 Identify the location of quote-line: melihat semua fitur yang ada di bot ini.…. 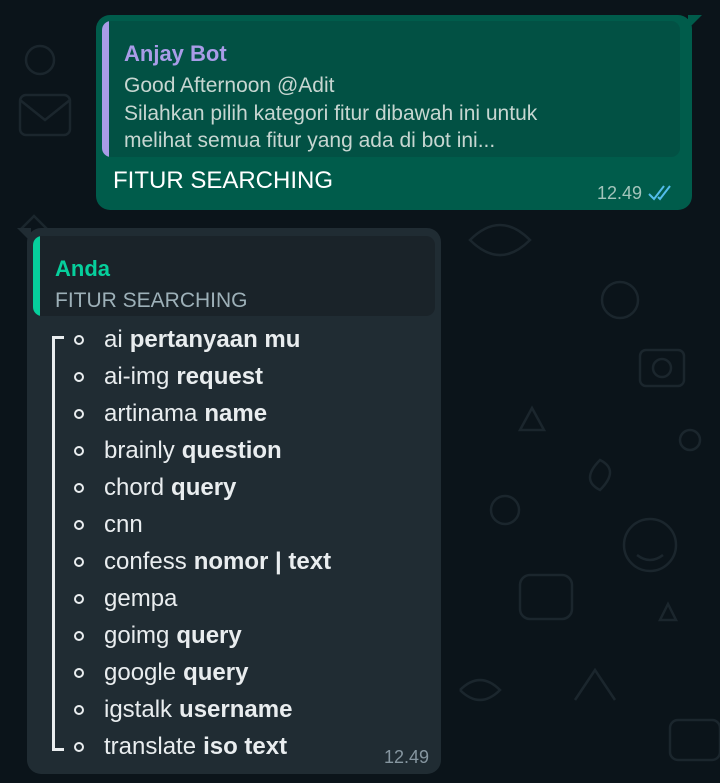
(310, 140).